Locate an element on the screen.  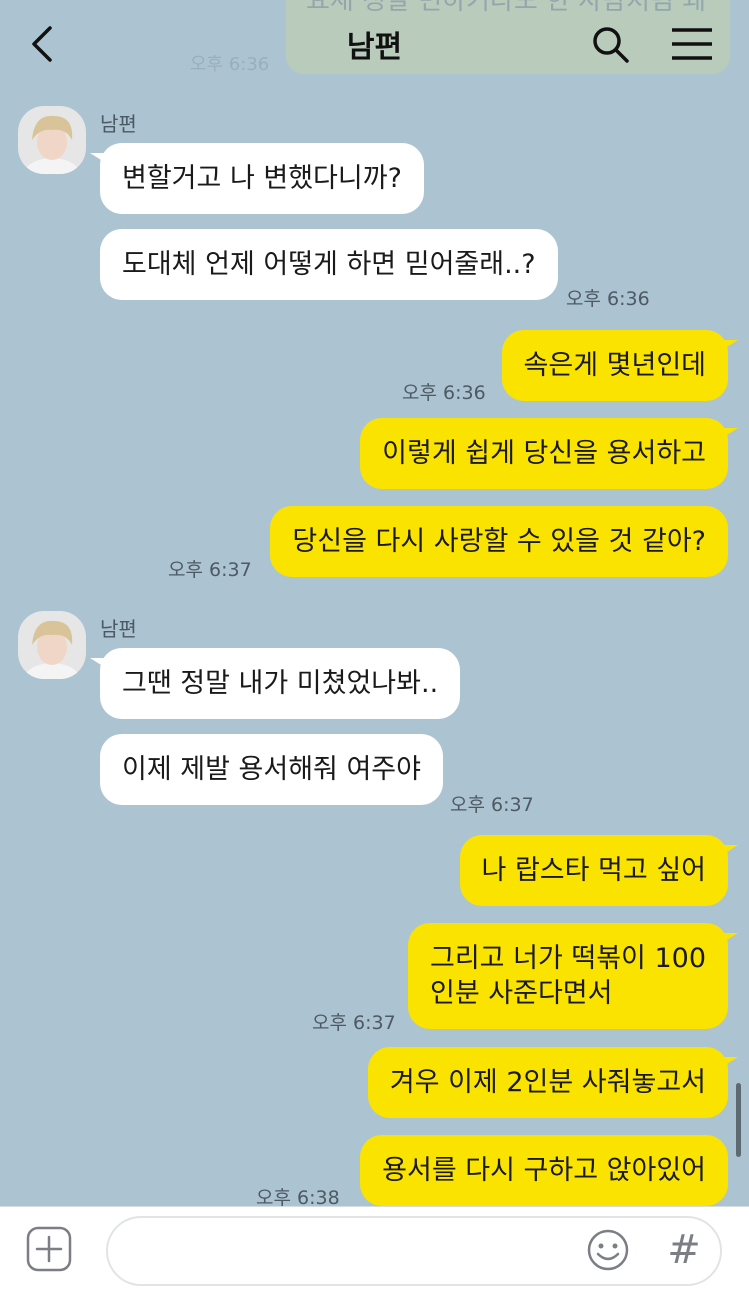
emoji-icon is located at coordinates (608, 1250).